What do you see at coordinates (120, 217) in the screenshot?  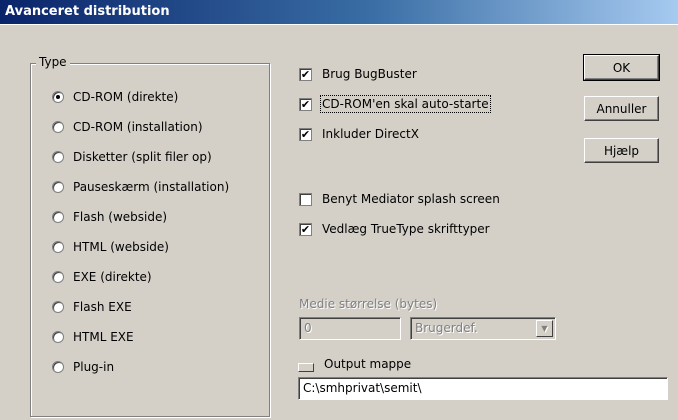 I see `radio-label: Flash (webside)` at bounding box center [120, 217].